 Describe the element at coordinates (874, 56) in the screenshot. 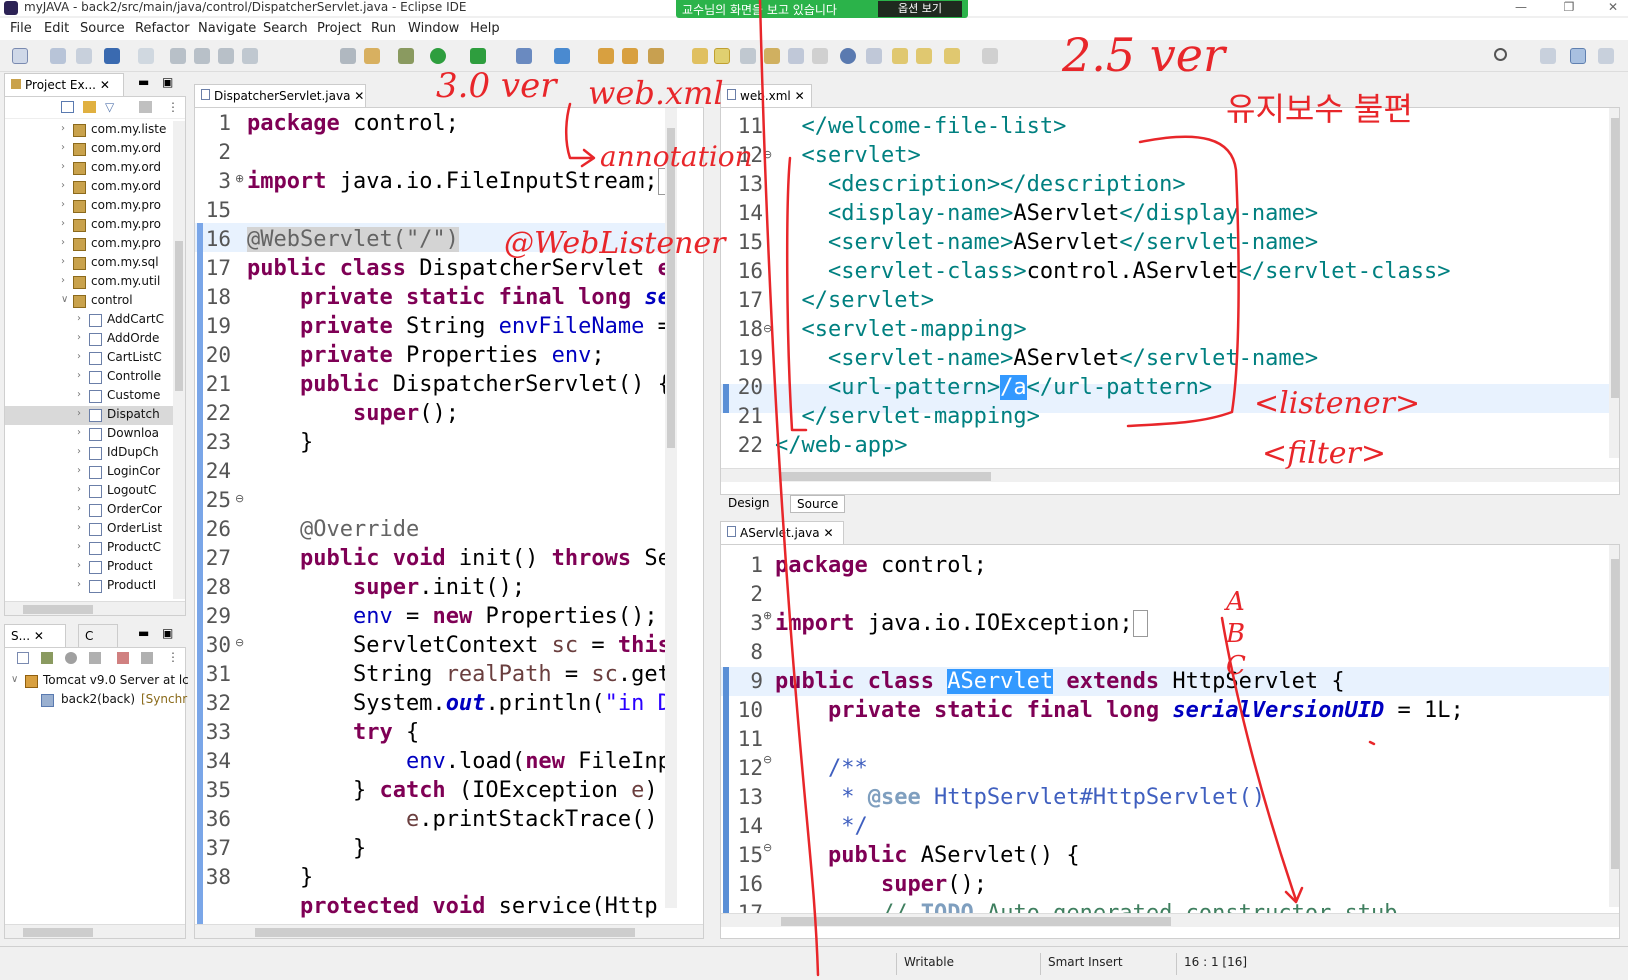

I see `search-web-icon` at that location.